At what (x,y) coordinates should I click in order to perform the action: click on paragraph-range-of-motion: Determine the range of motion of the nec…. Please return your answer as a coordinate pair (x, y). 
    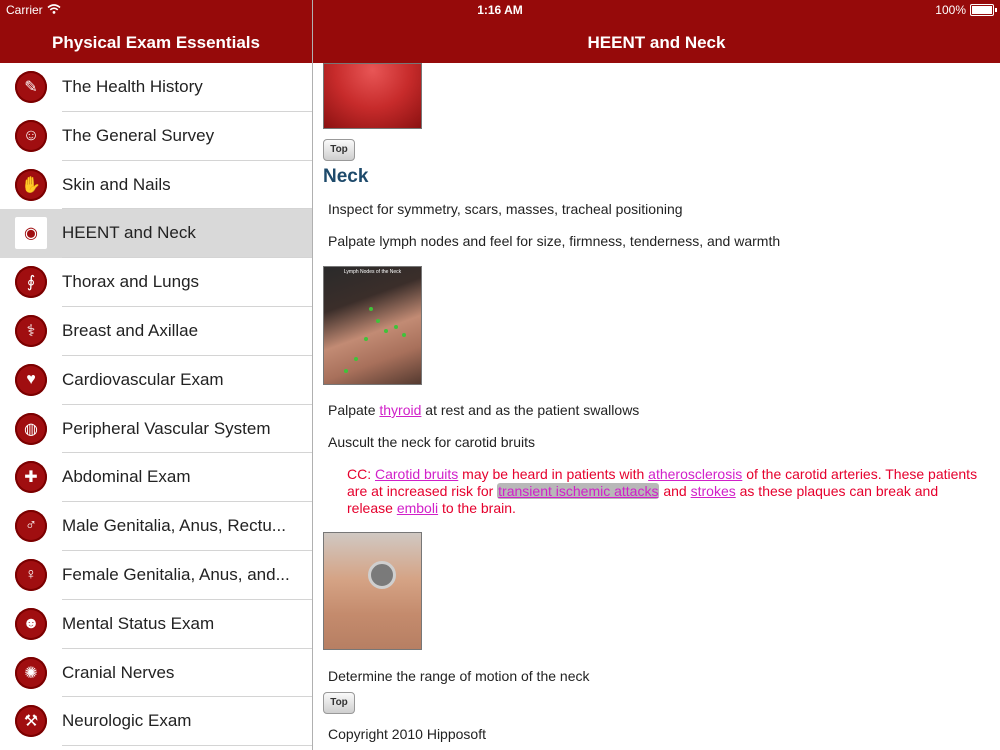
    Looking at the image, I should click on (459, 676).